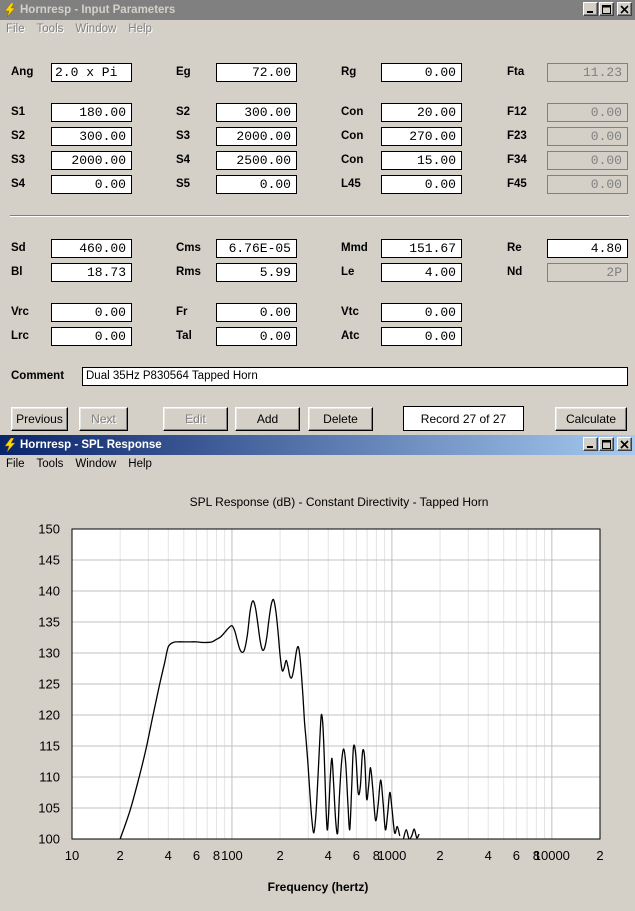  I want to click on edit-button: Edit, so click(195, 419).